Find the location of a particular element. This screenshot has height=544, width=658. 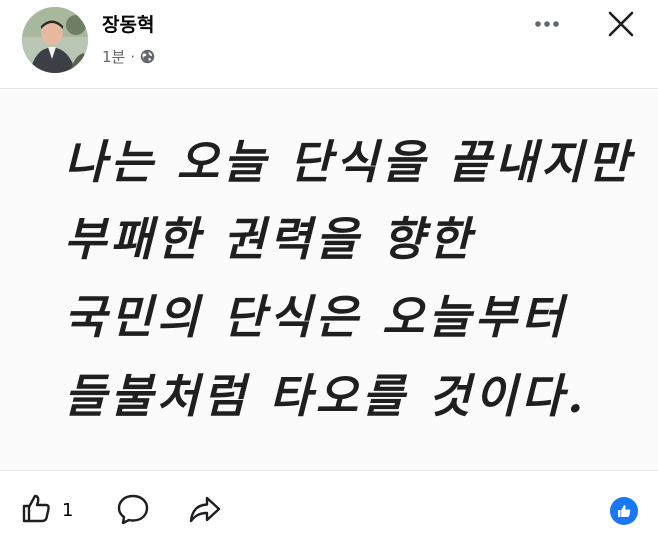

calligraphy-line: 들불처럼 타오를 것이다. is located at coordinates (326, 396).